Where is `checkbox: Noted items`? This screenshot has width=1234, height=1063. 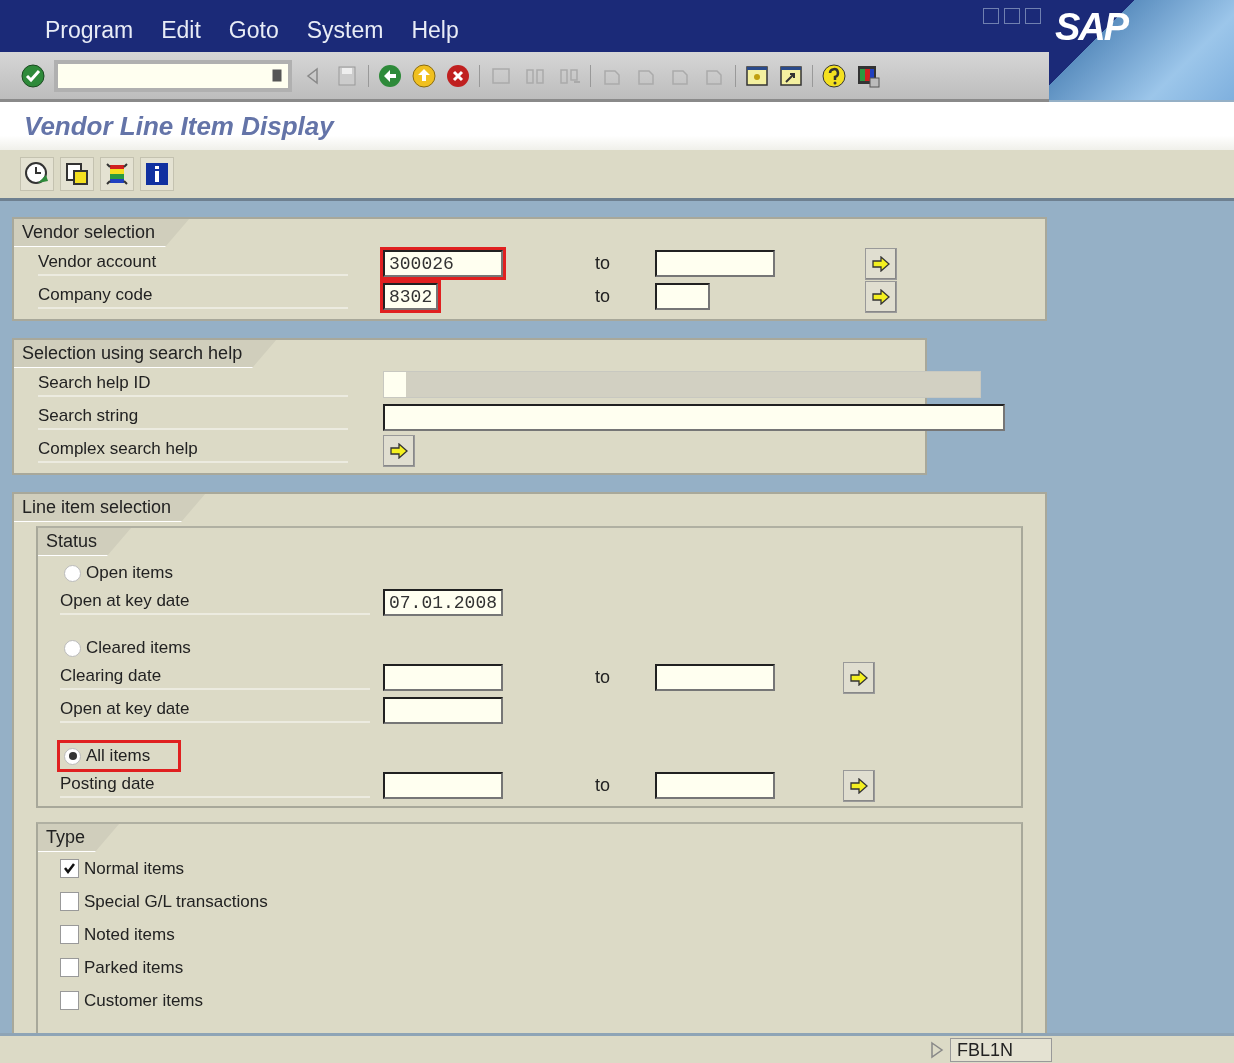 checkbox: Noted items is located at coordinates (540, 934).